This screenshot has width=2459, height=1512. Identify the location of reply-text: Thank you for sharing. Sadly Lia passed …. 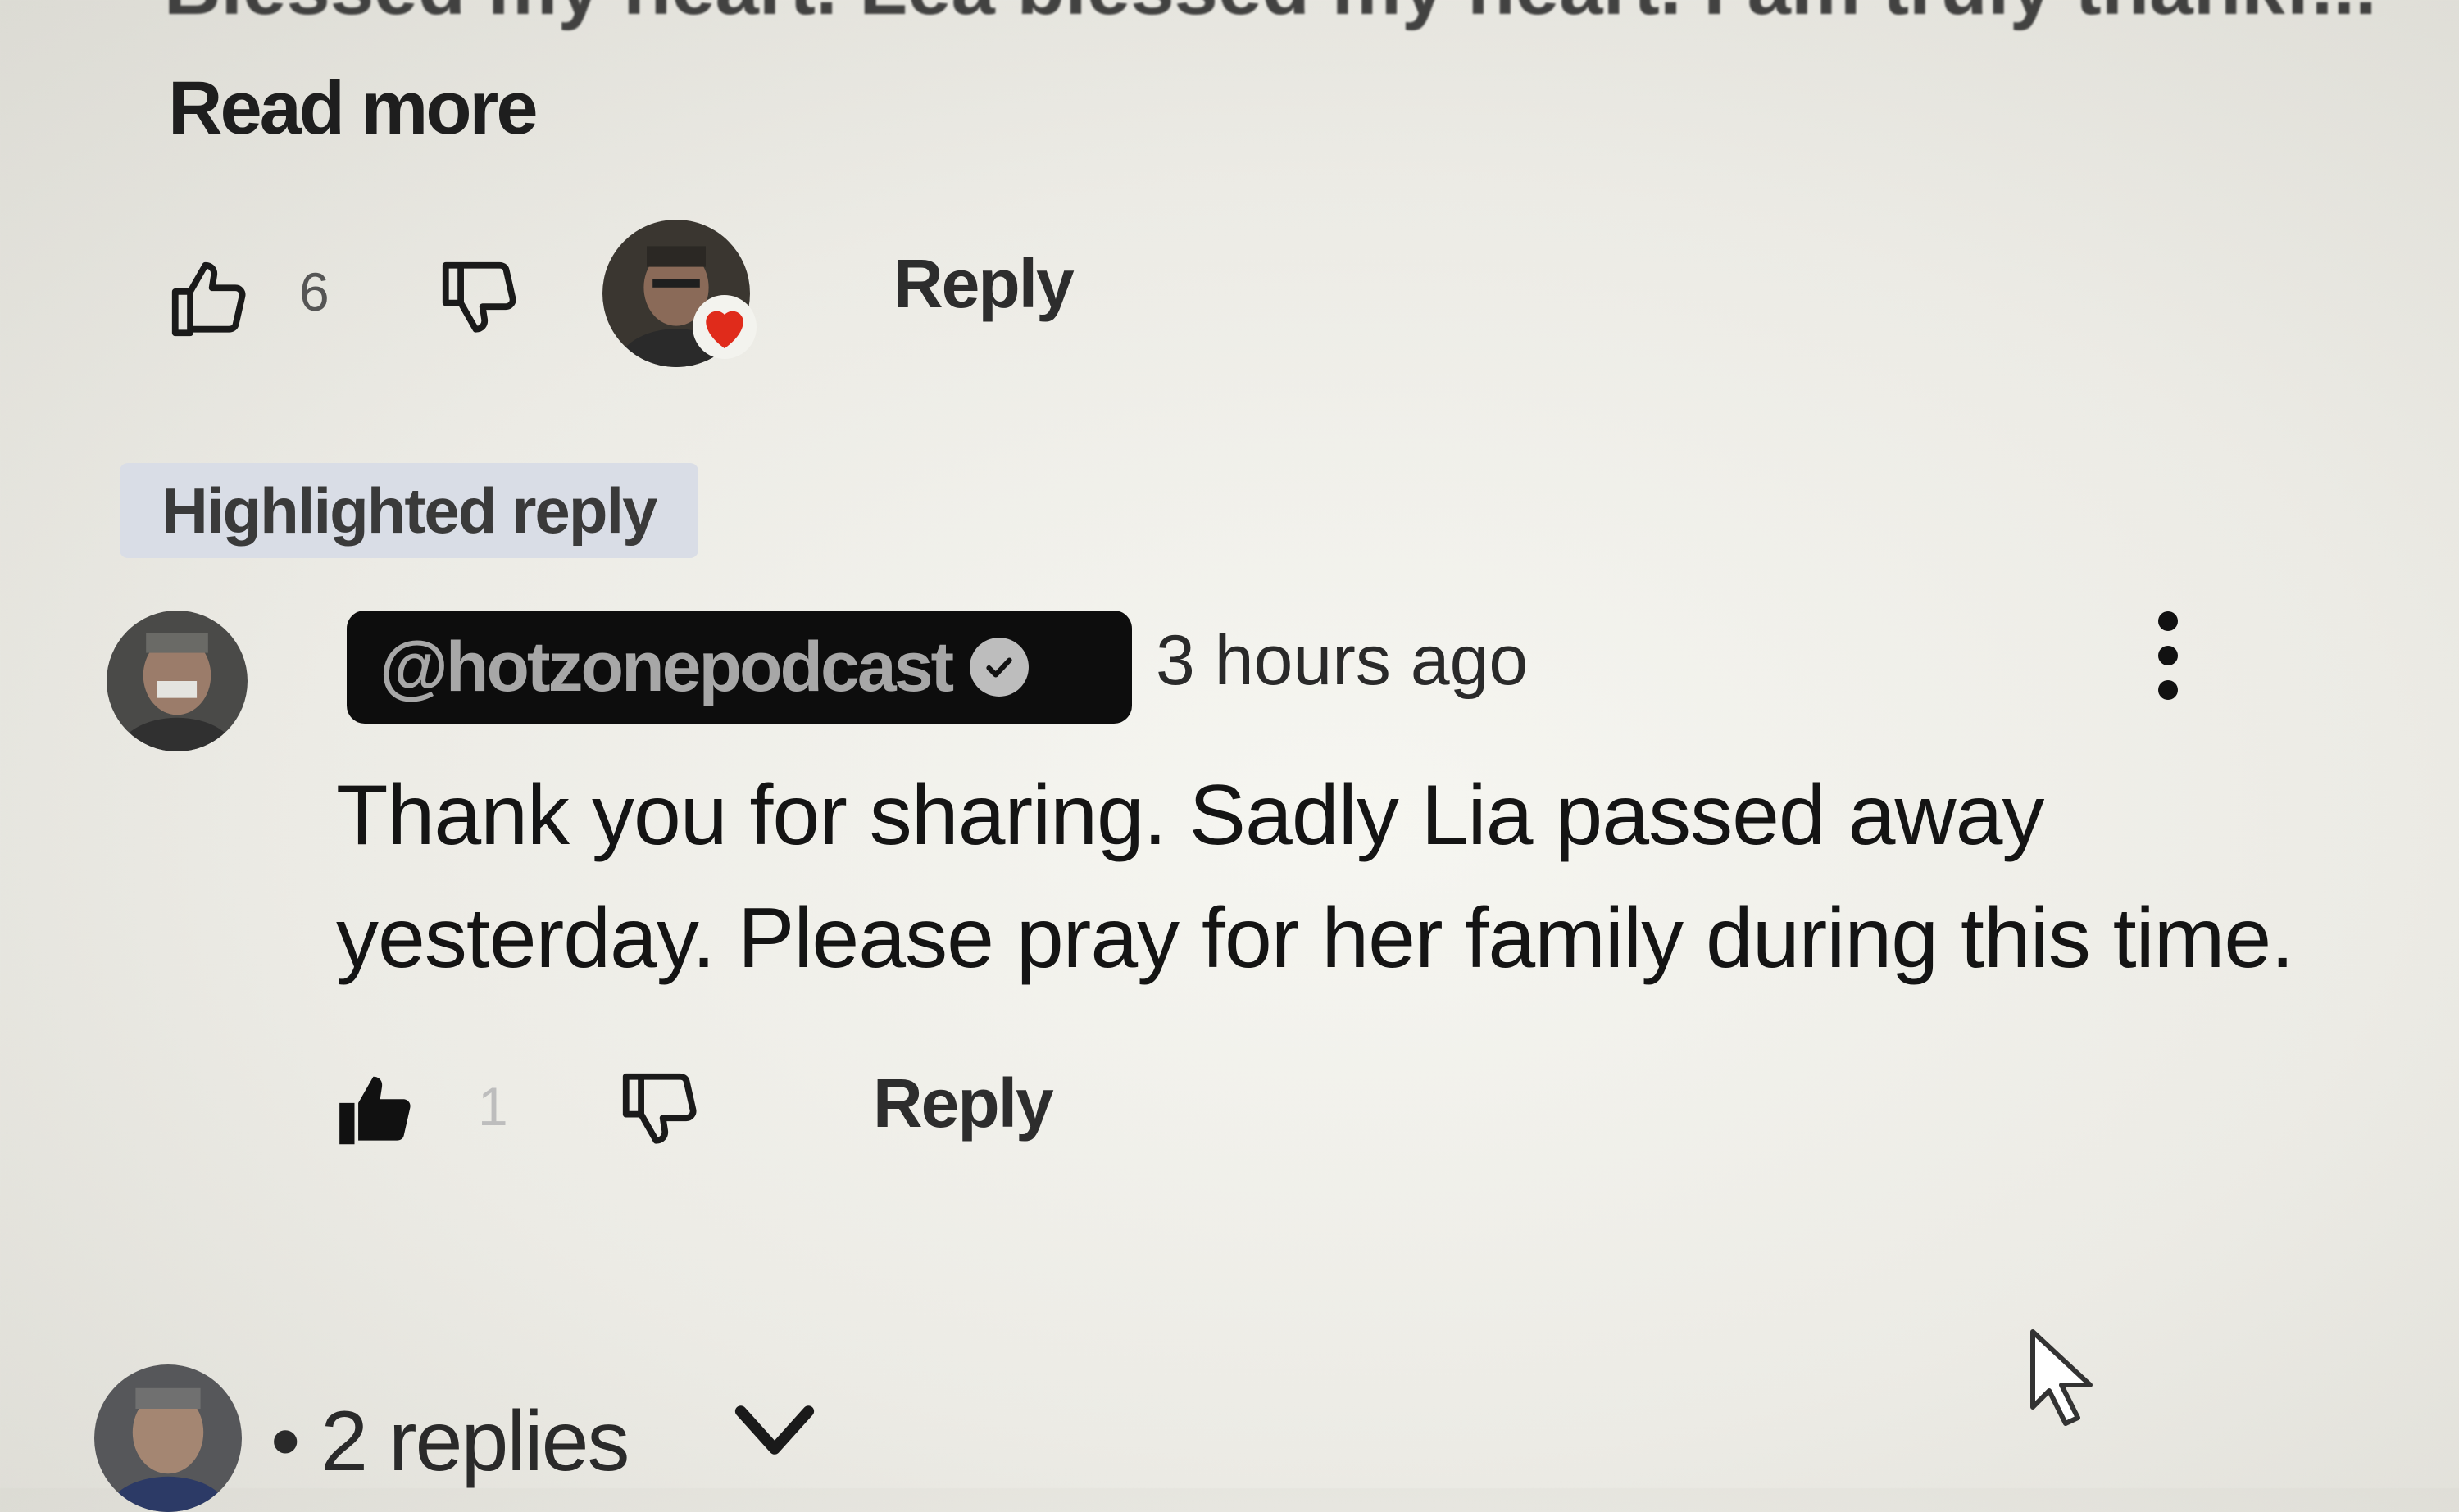
(1315, 877).